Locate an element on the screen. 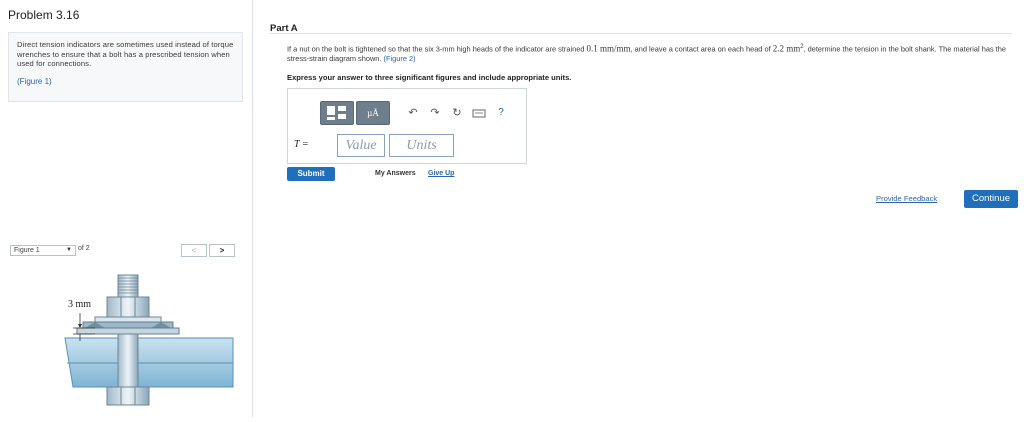 This screenshot has height=422, width=1024. figure-select-value: Figure 1 is located at coordinates (27, 250).